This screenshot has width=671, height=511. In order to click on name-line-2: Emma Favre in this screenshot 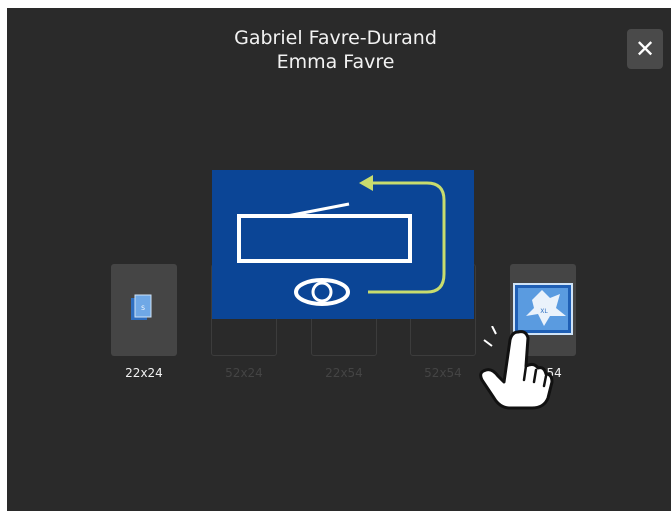, I will do `click(335, 62)`.